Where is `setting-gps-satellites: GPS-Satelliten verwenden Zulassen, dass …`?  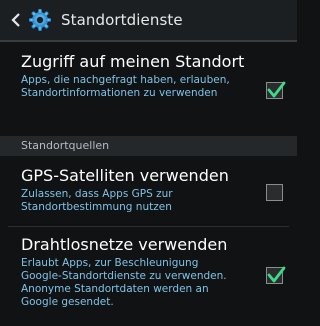
setting-gps-satellites: GPS-Satelliten verwenden Zulassen, dass … is located at coordinates (148, 190).